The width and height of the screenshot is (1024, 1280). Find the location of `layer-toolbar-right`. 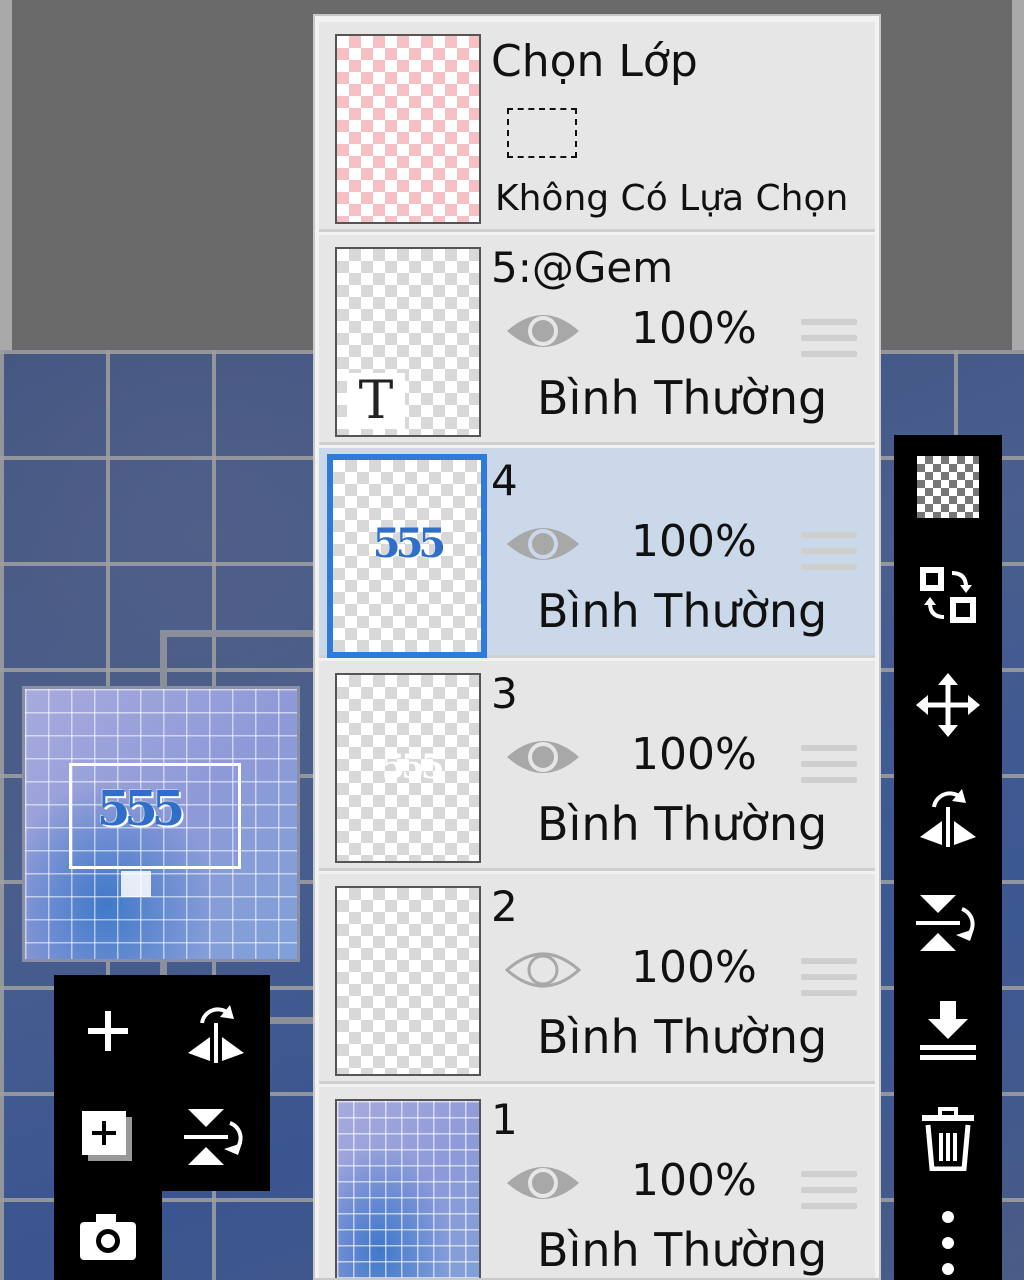

layer-toolbar-right is located at coordinates (948, 857).